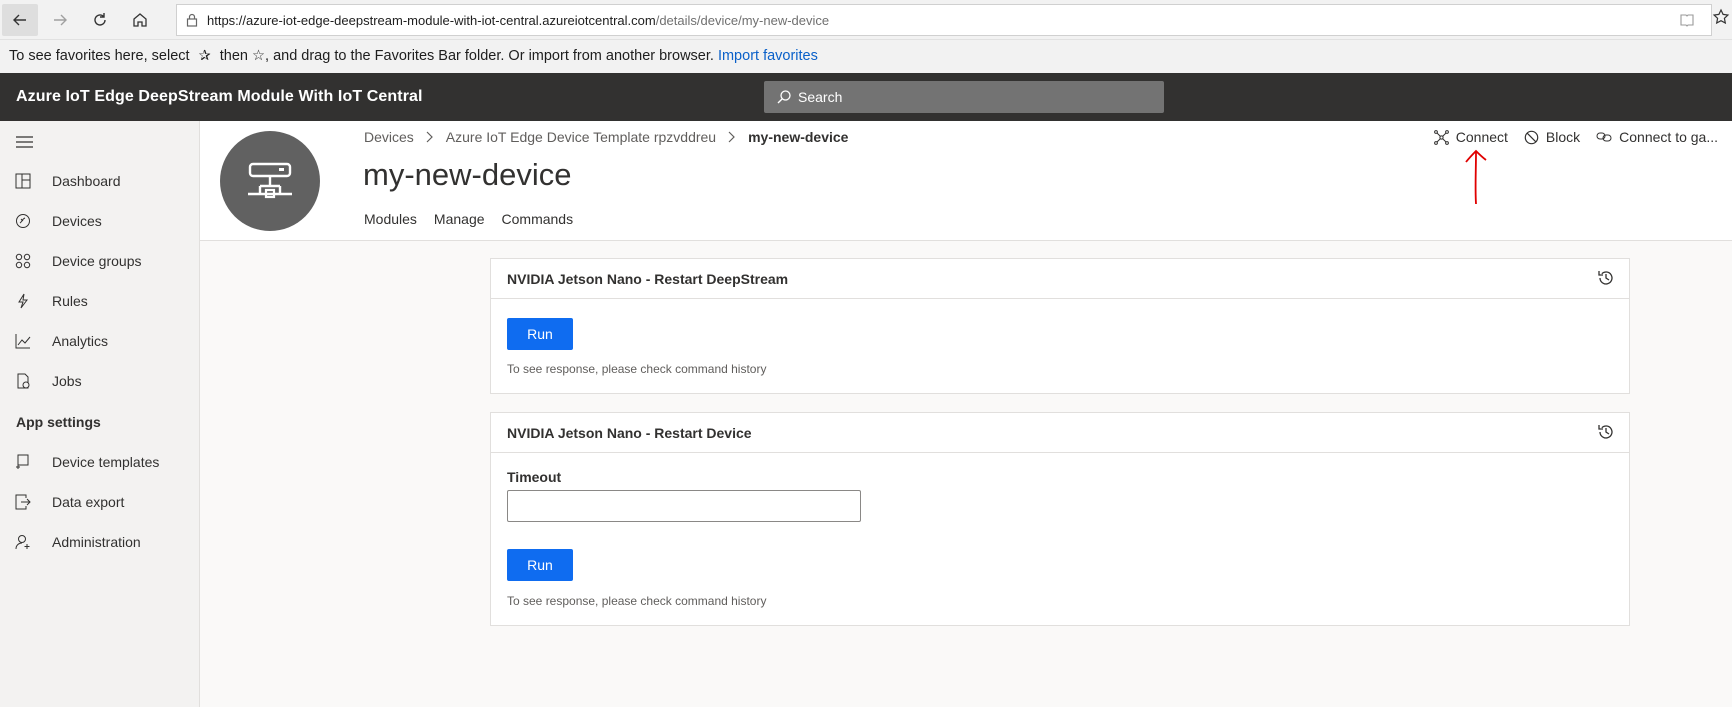 The height and width of the screenshot is (707, 1732). What do you see at coordinates (538, 219) in the screenshot?
I see `tab-commands: Commands` at bounding box center [538, 219].